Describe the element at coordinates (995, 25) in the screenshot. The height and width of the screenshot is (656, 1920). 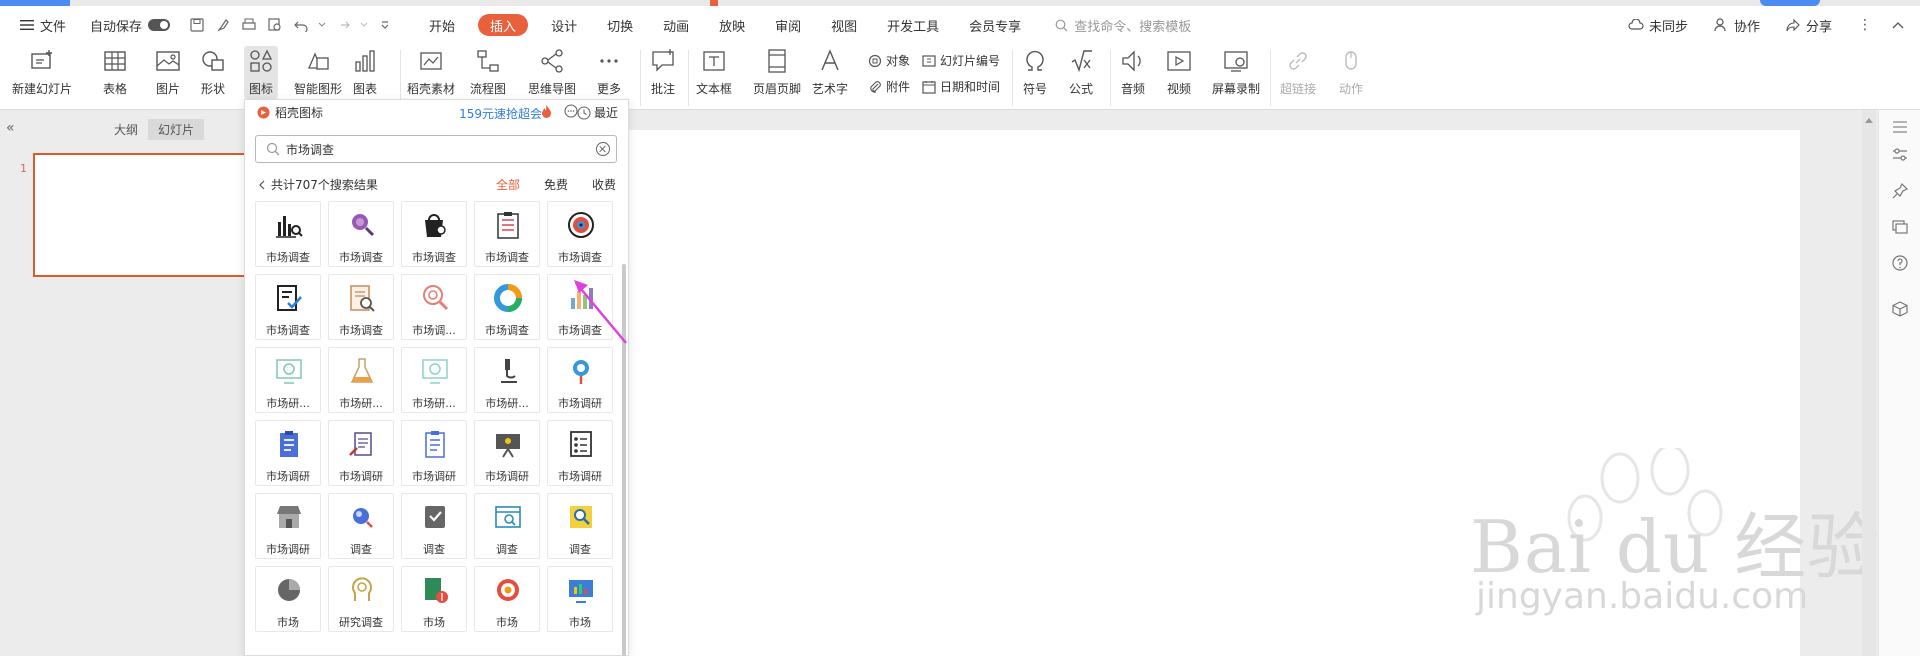
I see `tab-member: 会员专享` at that location.